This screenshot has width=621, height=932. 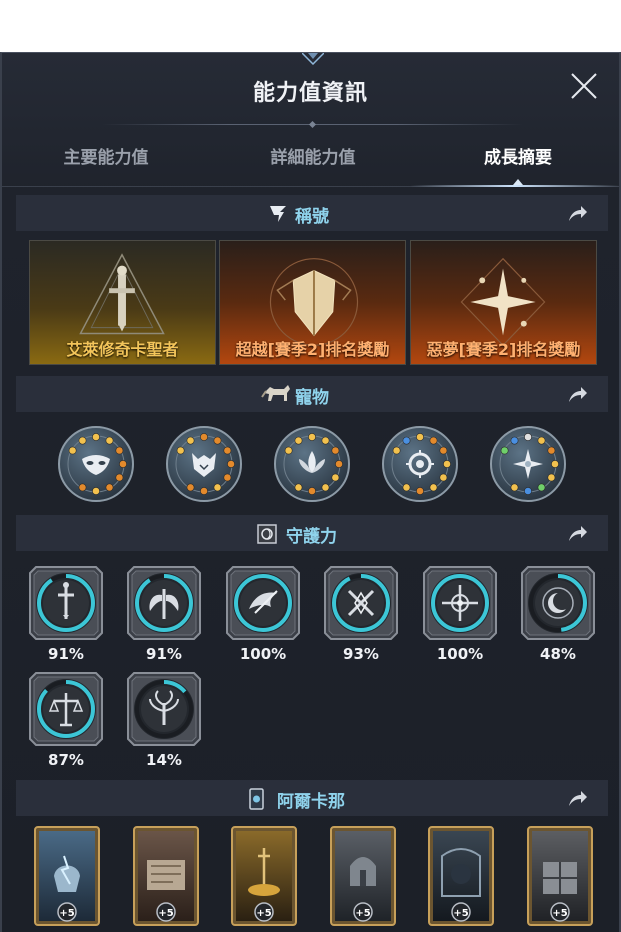 What do you see at coordinates (66, 603) in the screenshot?
I see `sword-emblem-icon` at bounding box center [66, 603].